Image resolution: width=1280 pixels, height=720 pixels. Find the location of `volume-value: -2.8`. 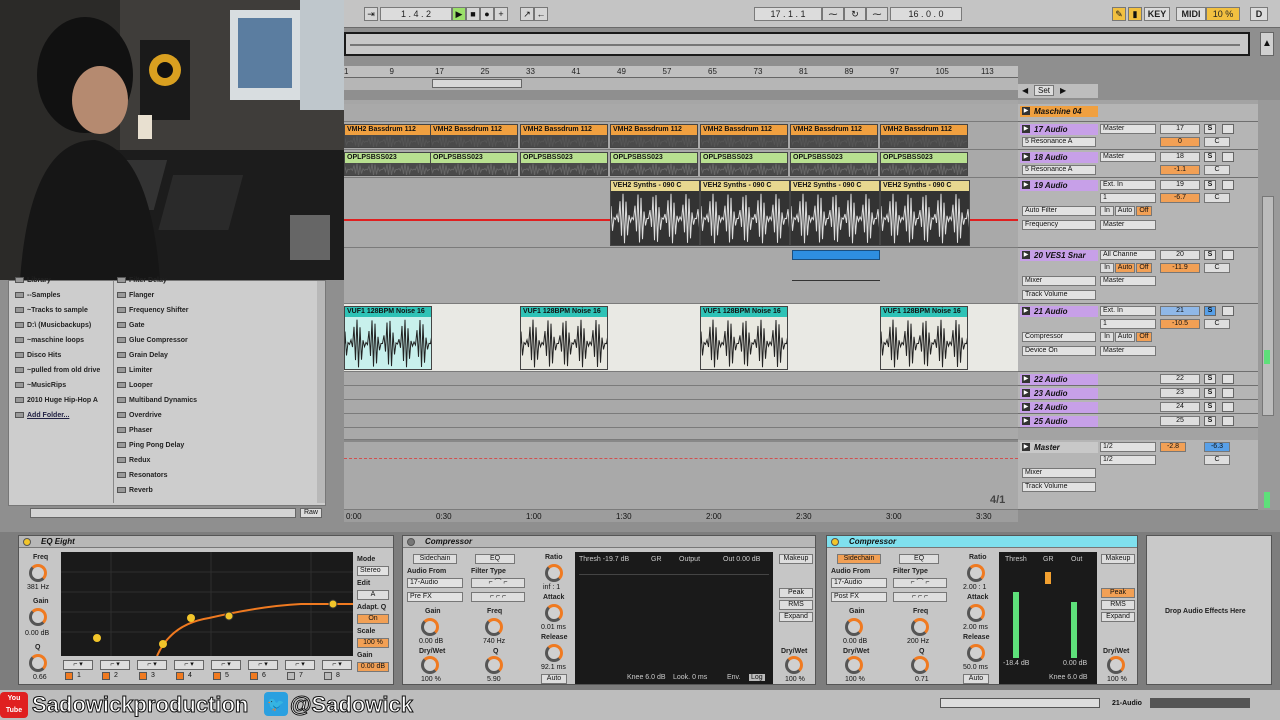

volume-value: -2.8 is located at coordinates (1173, 447).